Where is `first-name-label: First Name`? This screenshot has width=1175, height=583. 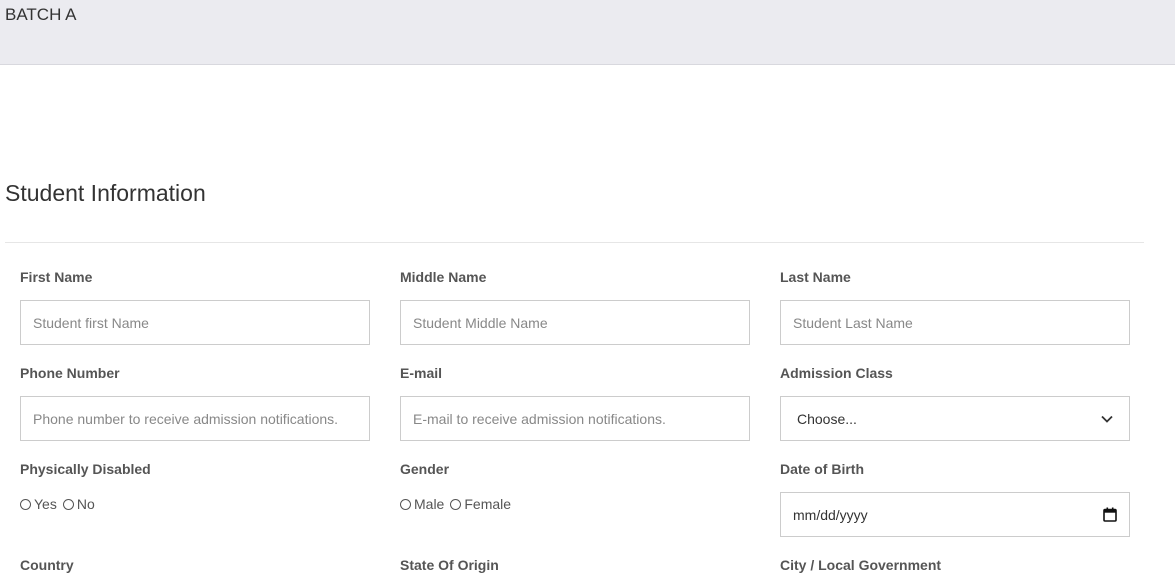 first-name-label: First Name is located at coordinates (56, 277).